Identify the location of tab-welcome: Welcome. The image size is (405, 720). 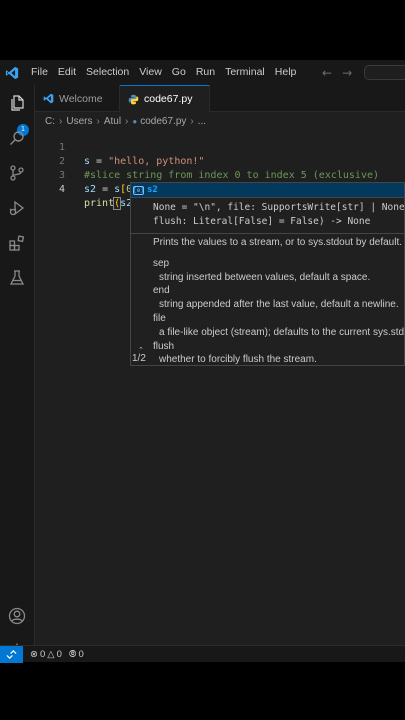
(77, 98).